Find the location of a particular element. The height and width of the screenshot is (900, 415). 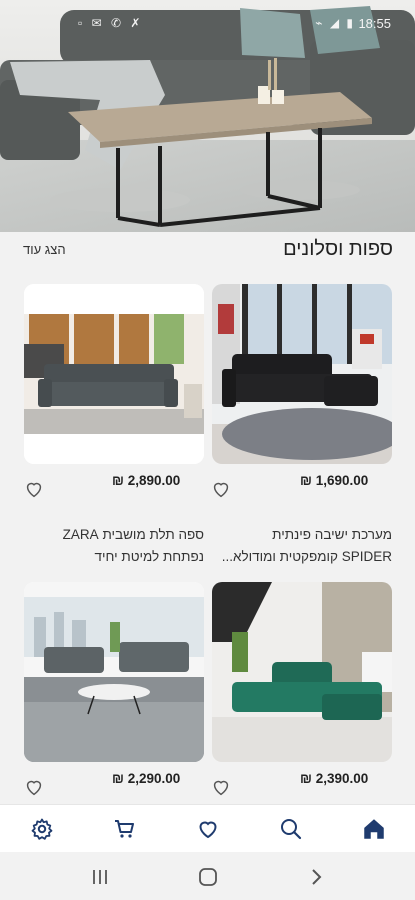

notification-icons: ▫ ✉ ✆ ✗ is located at coordinates (111, 23).